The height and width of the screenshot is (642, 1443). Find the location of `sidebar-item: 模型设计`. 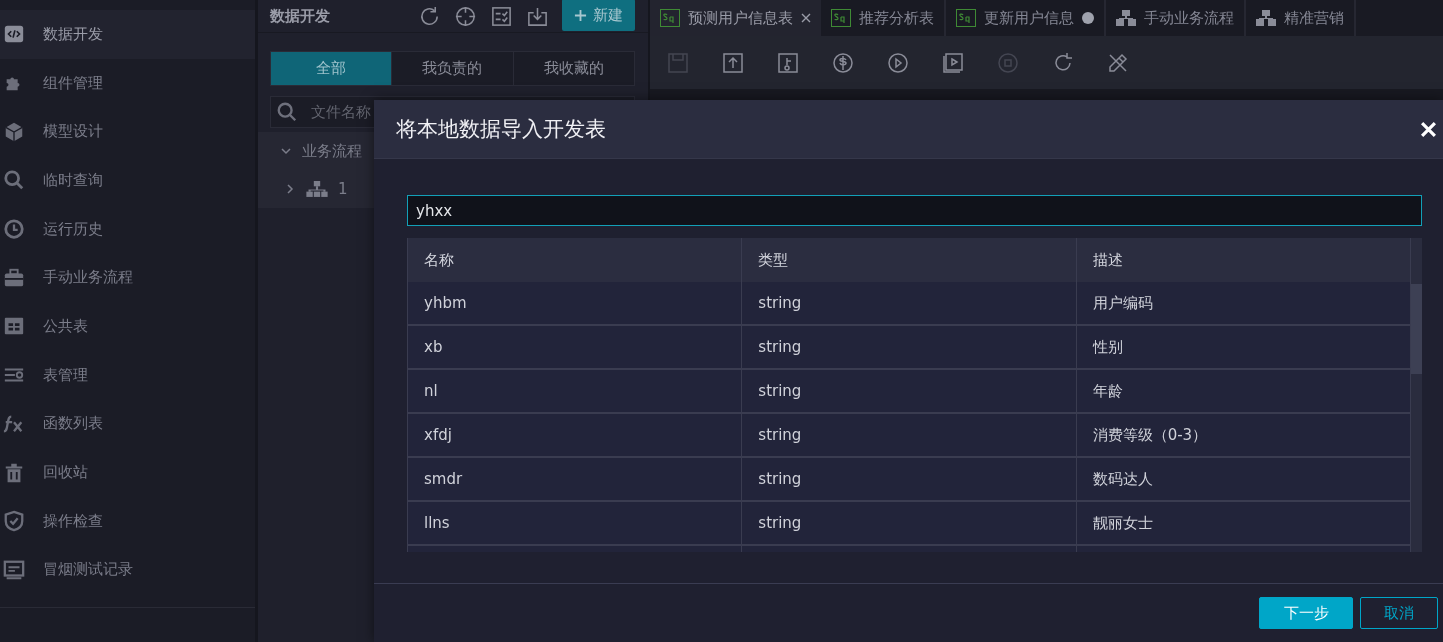

sidebar-item: 模型设计 is located at coordinates (127, 132).